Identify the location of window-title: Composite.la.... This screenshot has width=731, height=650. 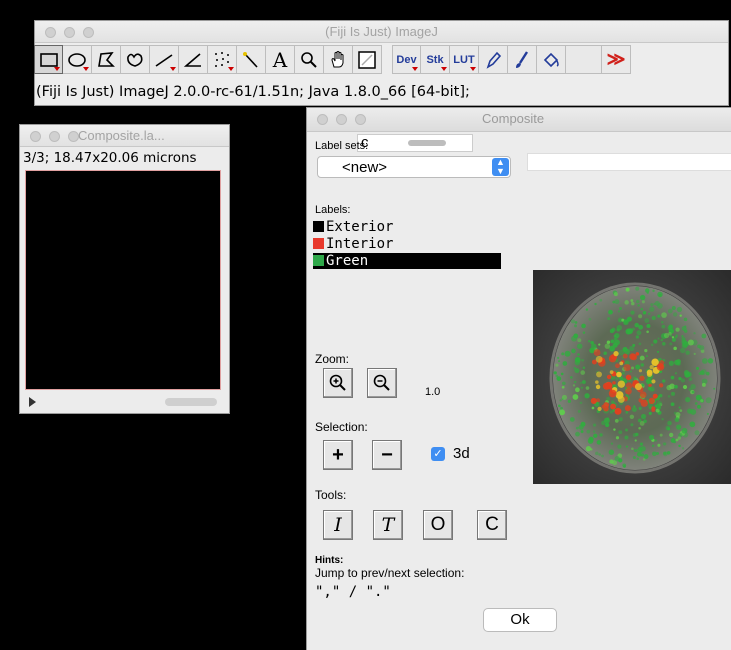
(121, 135).